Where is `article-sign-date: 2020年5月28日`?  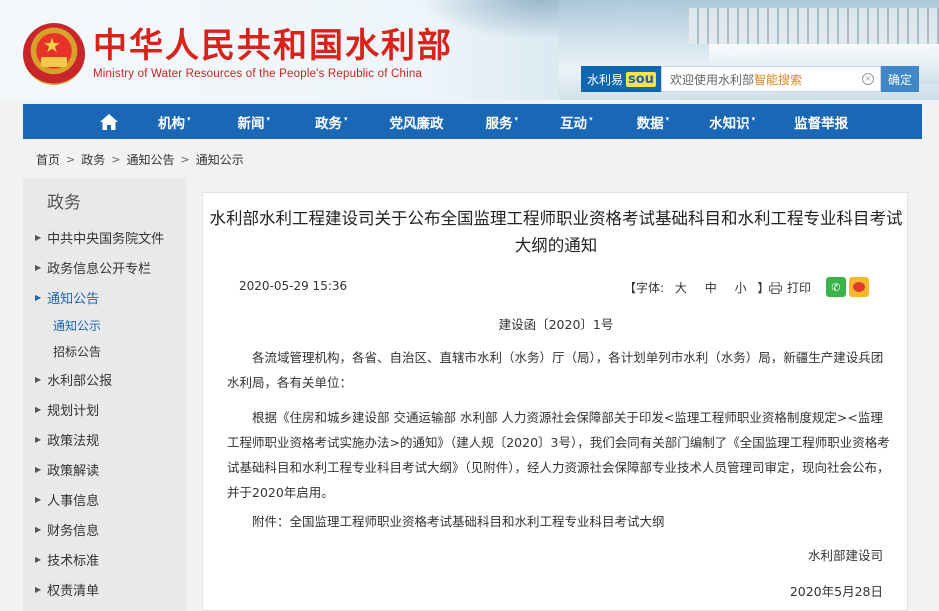 article-sign-date: 2020年5月28日 is located at coordinates (836, 591).